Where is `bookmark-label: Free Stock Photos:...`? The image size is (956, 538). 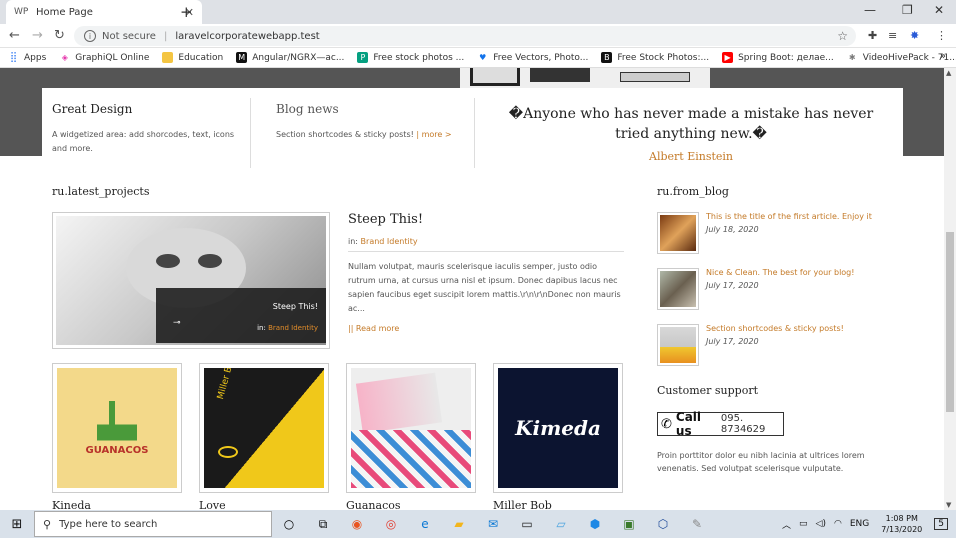
bookmark-label: Free Stock Photos:... is located at coordinates (663, 57).